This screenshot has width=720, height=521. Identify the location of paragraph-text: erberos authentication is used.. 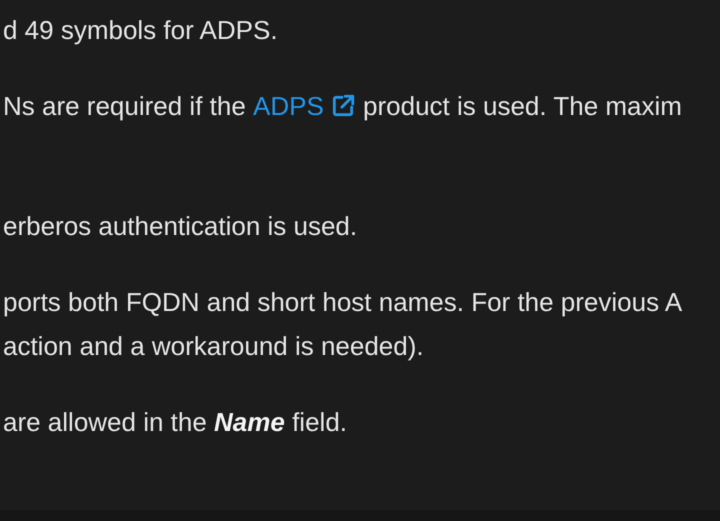
(180, 226).